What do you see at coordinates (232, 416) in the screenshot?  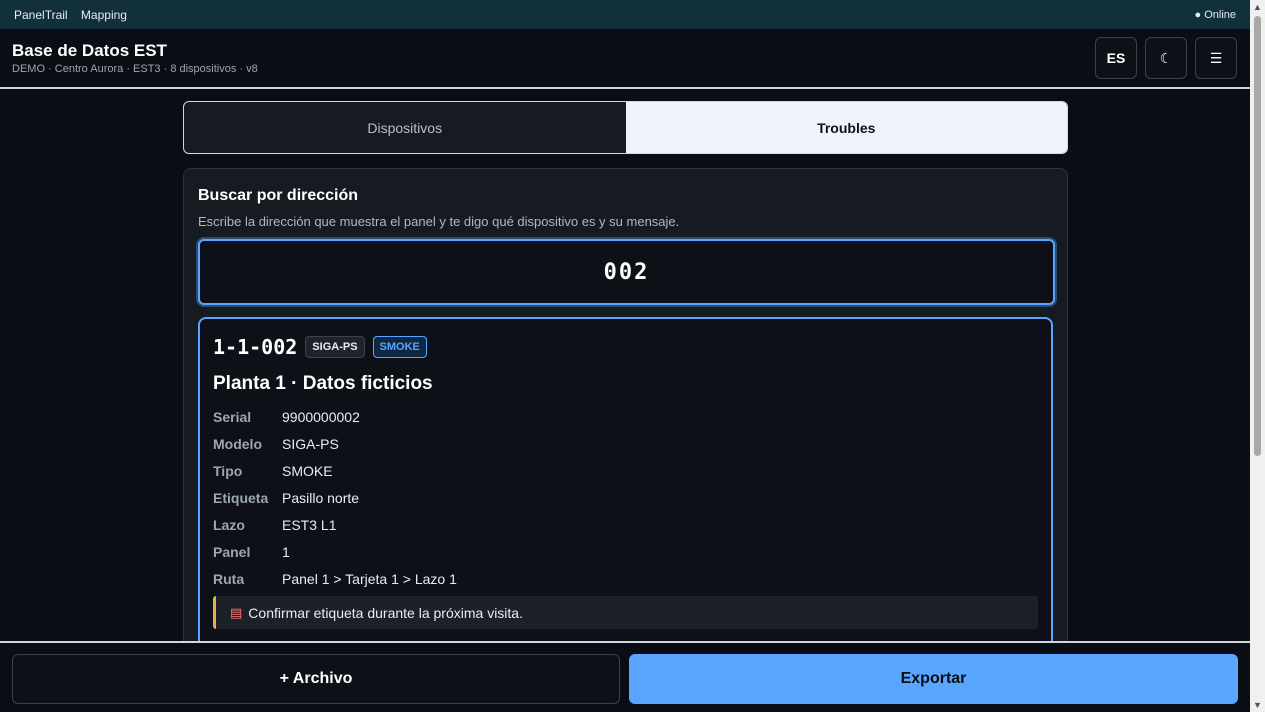 I see `field-key: Serial` at bounding box center [232, 416].